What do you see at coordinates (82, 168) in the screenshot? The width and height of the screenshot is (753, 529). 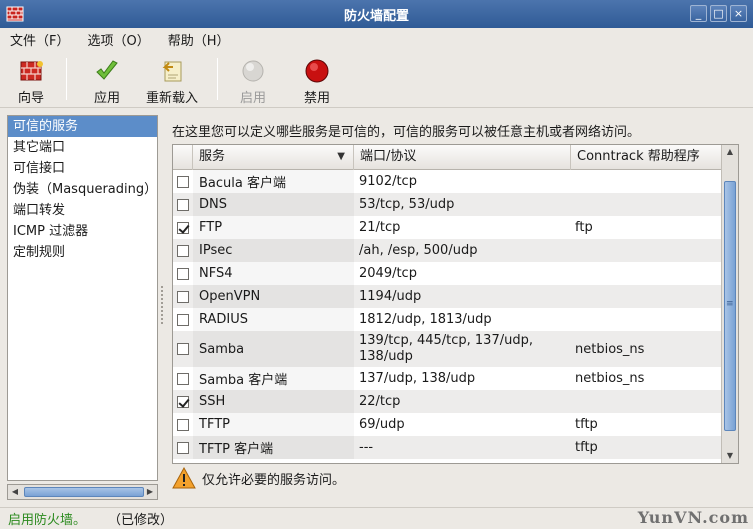 I see `nav-trusted-interfaces: 可信接口` at bounding box center [82, 168].